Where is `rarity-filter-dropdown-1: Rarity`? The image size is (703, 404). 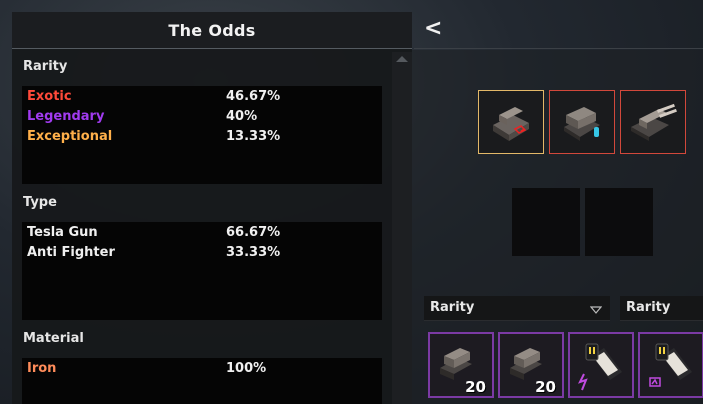
rarity-filter-dropdown-1: Rarity is located at coordinates (517, 308).